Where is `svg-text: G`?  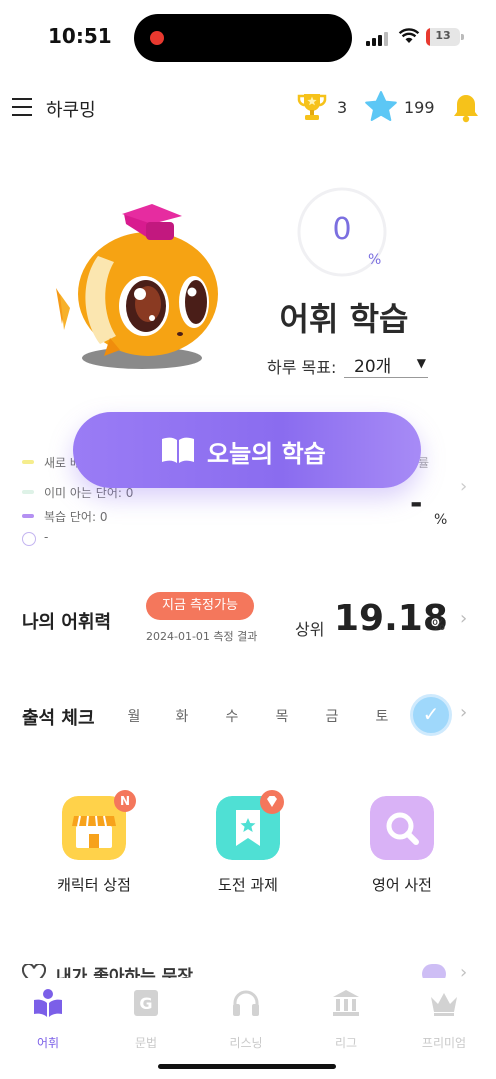
svg-text: G is located at coordinates (145, 1003).